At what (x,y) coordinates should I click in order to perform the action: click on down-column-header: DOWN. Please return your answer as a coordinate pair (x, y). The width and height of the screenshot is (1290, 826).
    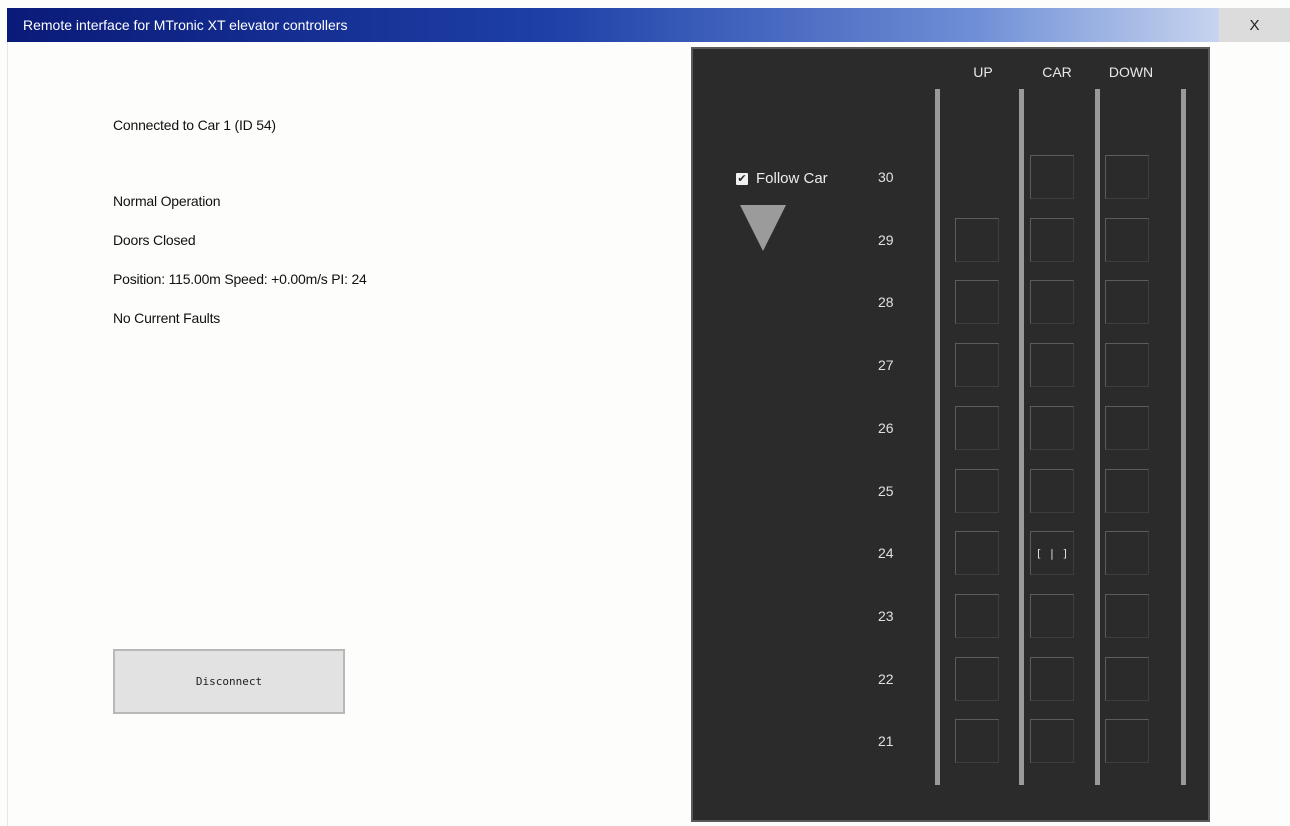
    Looking at the image, I should click on (1131, 72).